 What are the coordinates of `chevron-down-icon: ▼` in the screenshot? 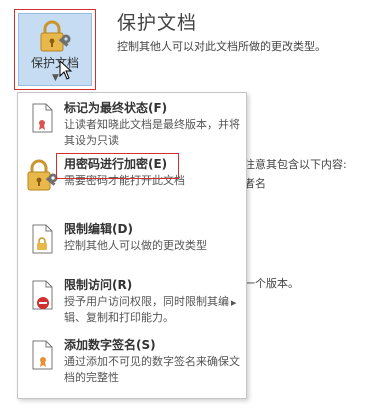 It's located at (55, 78).